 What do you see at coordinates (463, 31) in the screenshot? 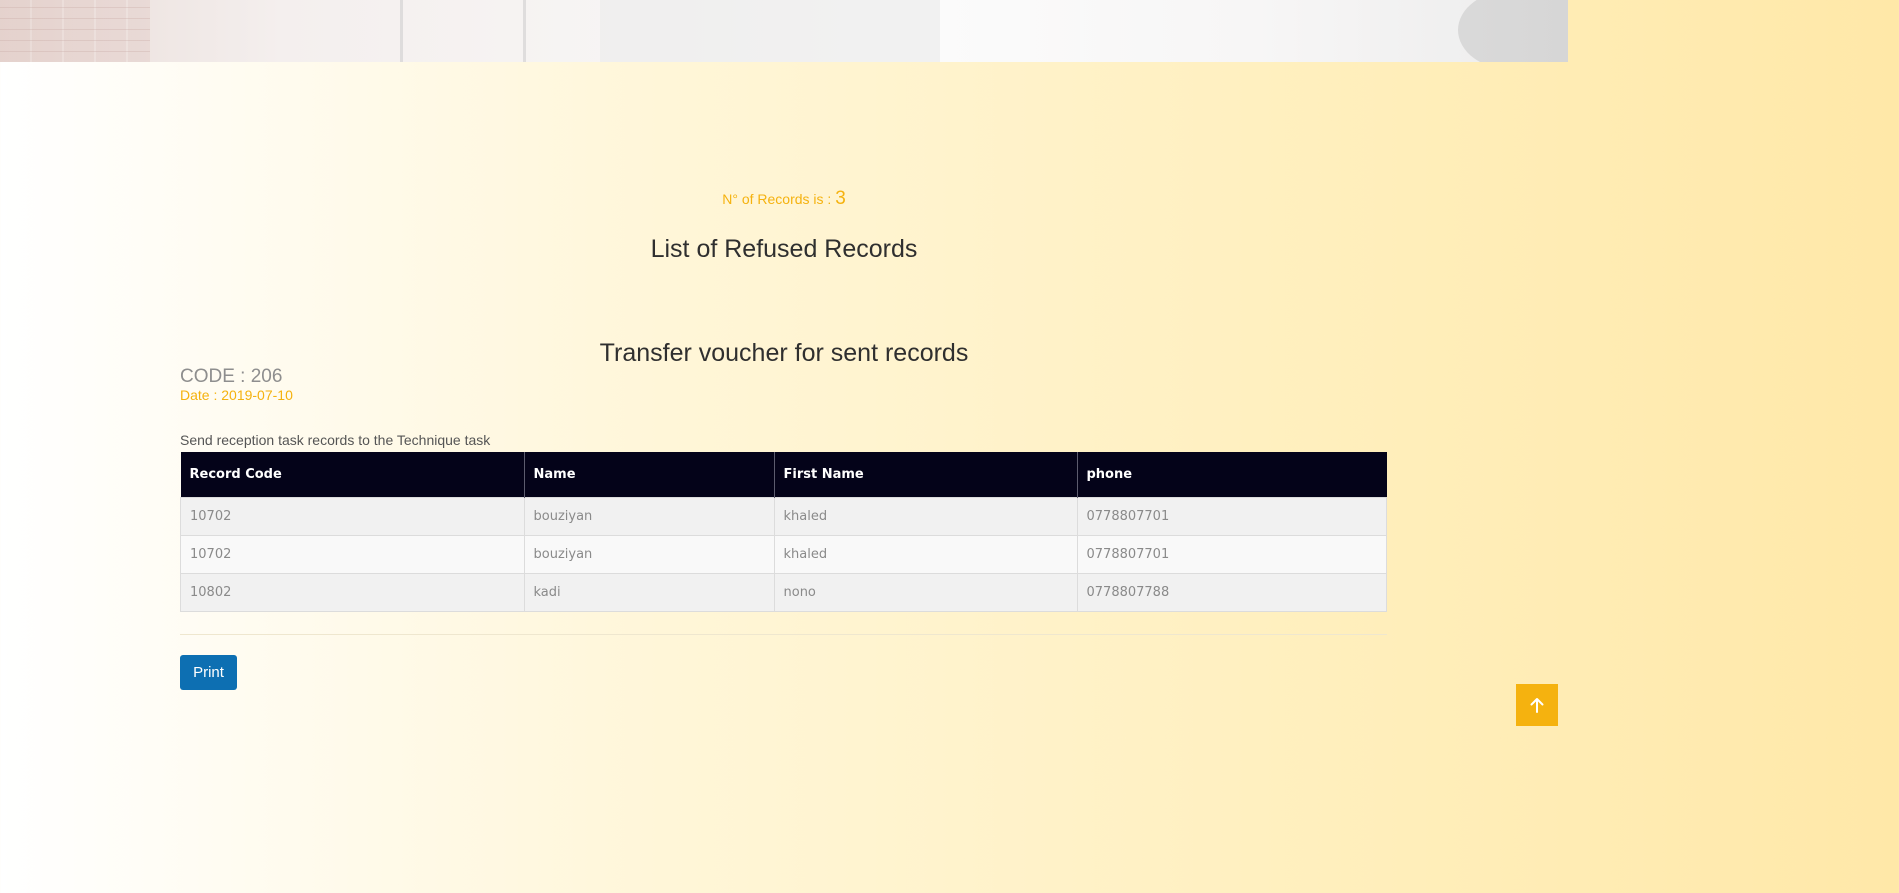
I see `hero-window` at bounding box center [463, 31].